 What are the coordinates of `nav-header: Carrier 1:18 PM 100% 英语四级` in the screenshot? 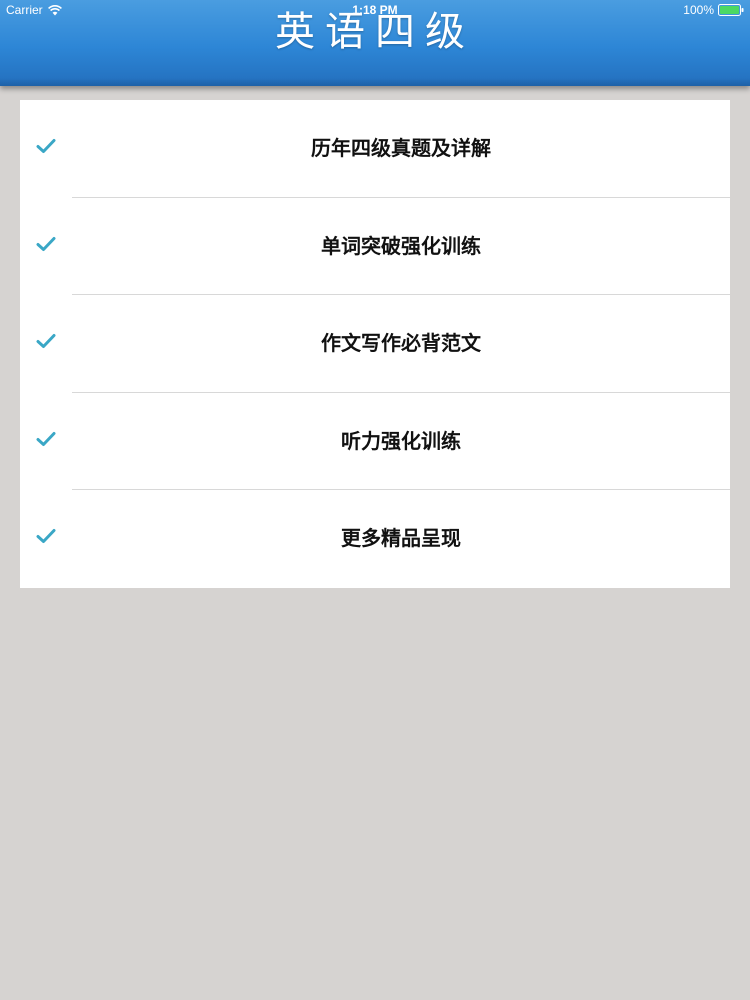 It's located at (375, 43).